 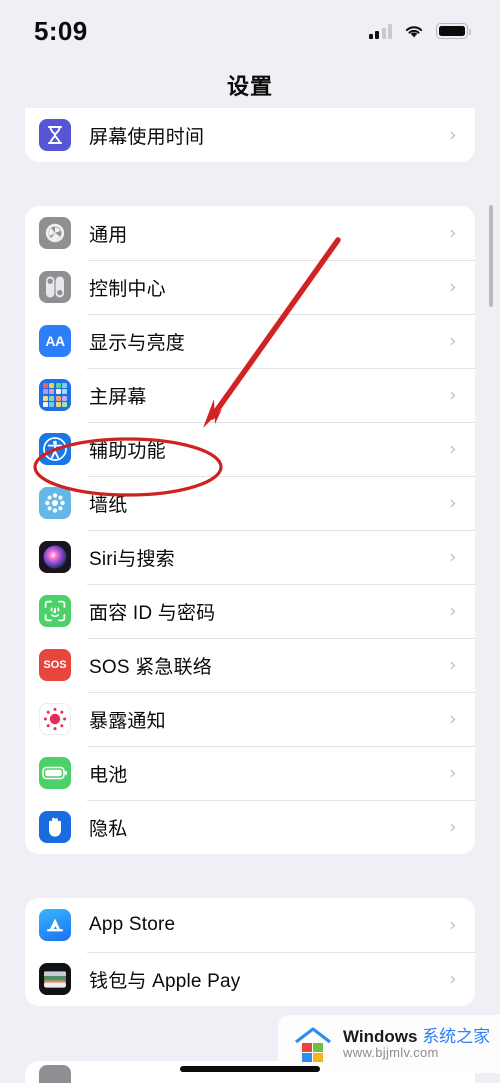 What do you see at coordinates (55, 925) in the screenshot?
I see `app-store-icon` at bounding box center [55, 925].